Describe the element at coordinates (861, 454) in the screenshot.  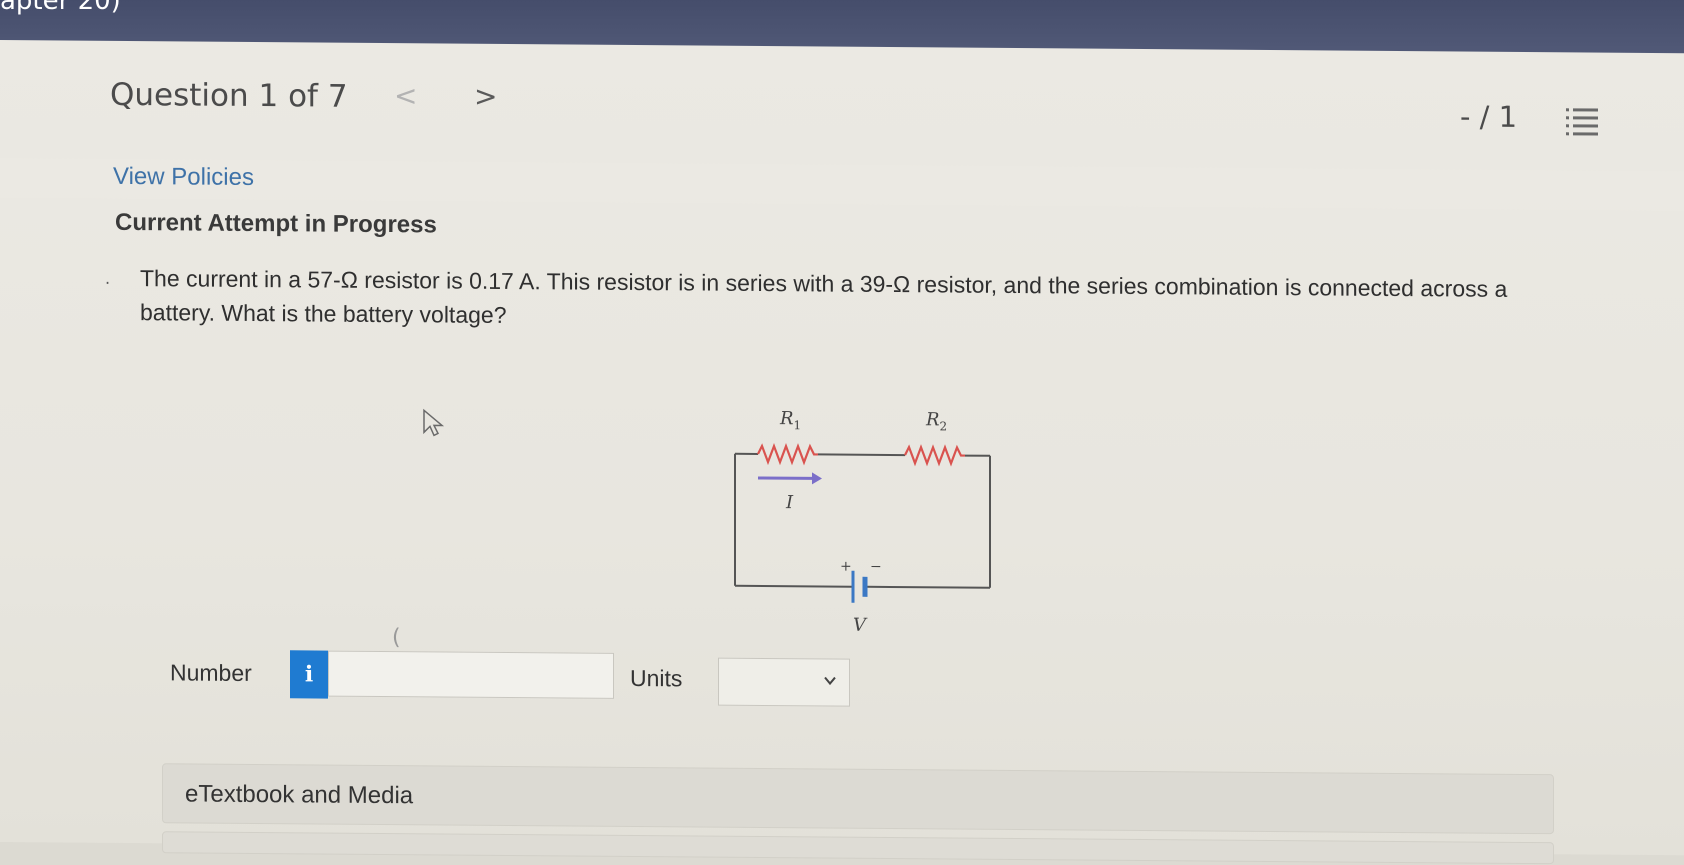
I see `wire-top-middle` at that location.